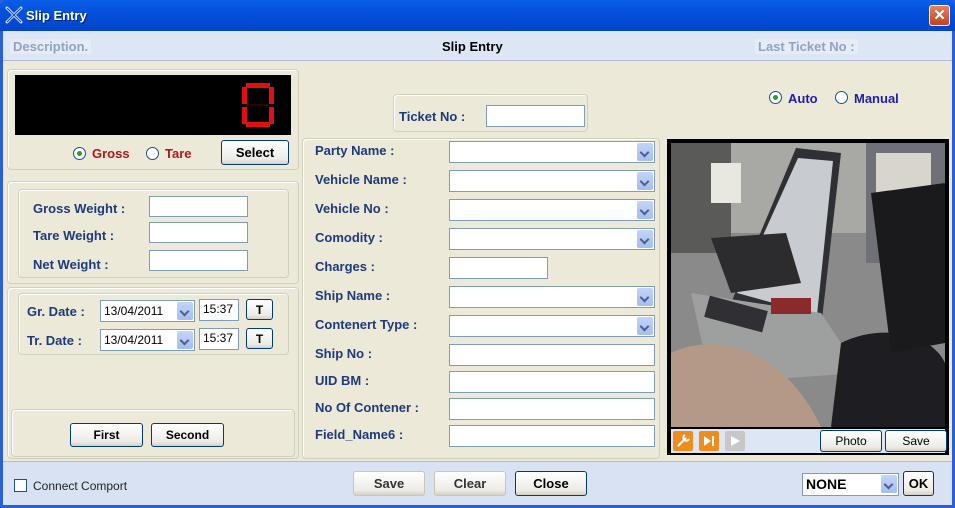  What do you see at coordinates (219, 310) in the screenshot?
I see `gr-time-field: 15:37` at bounding box center [219, 310].